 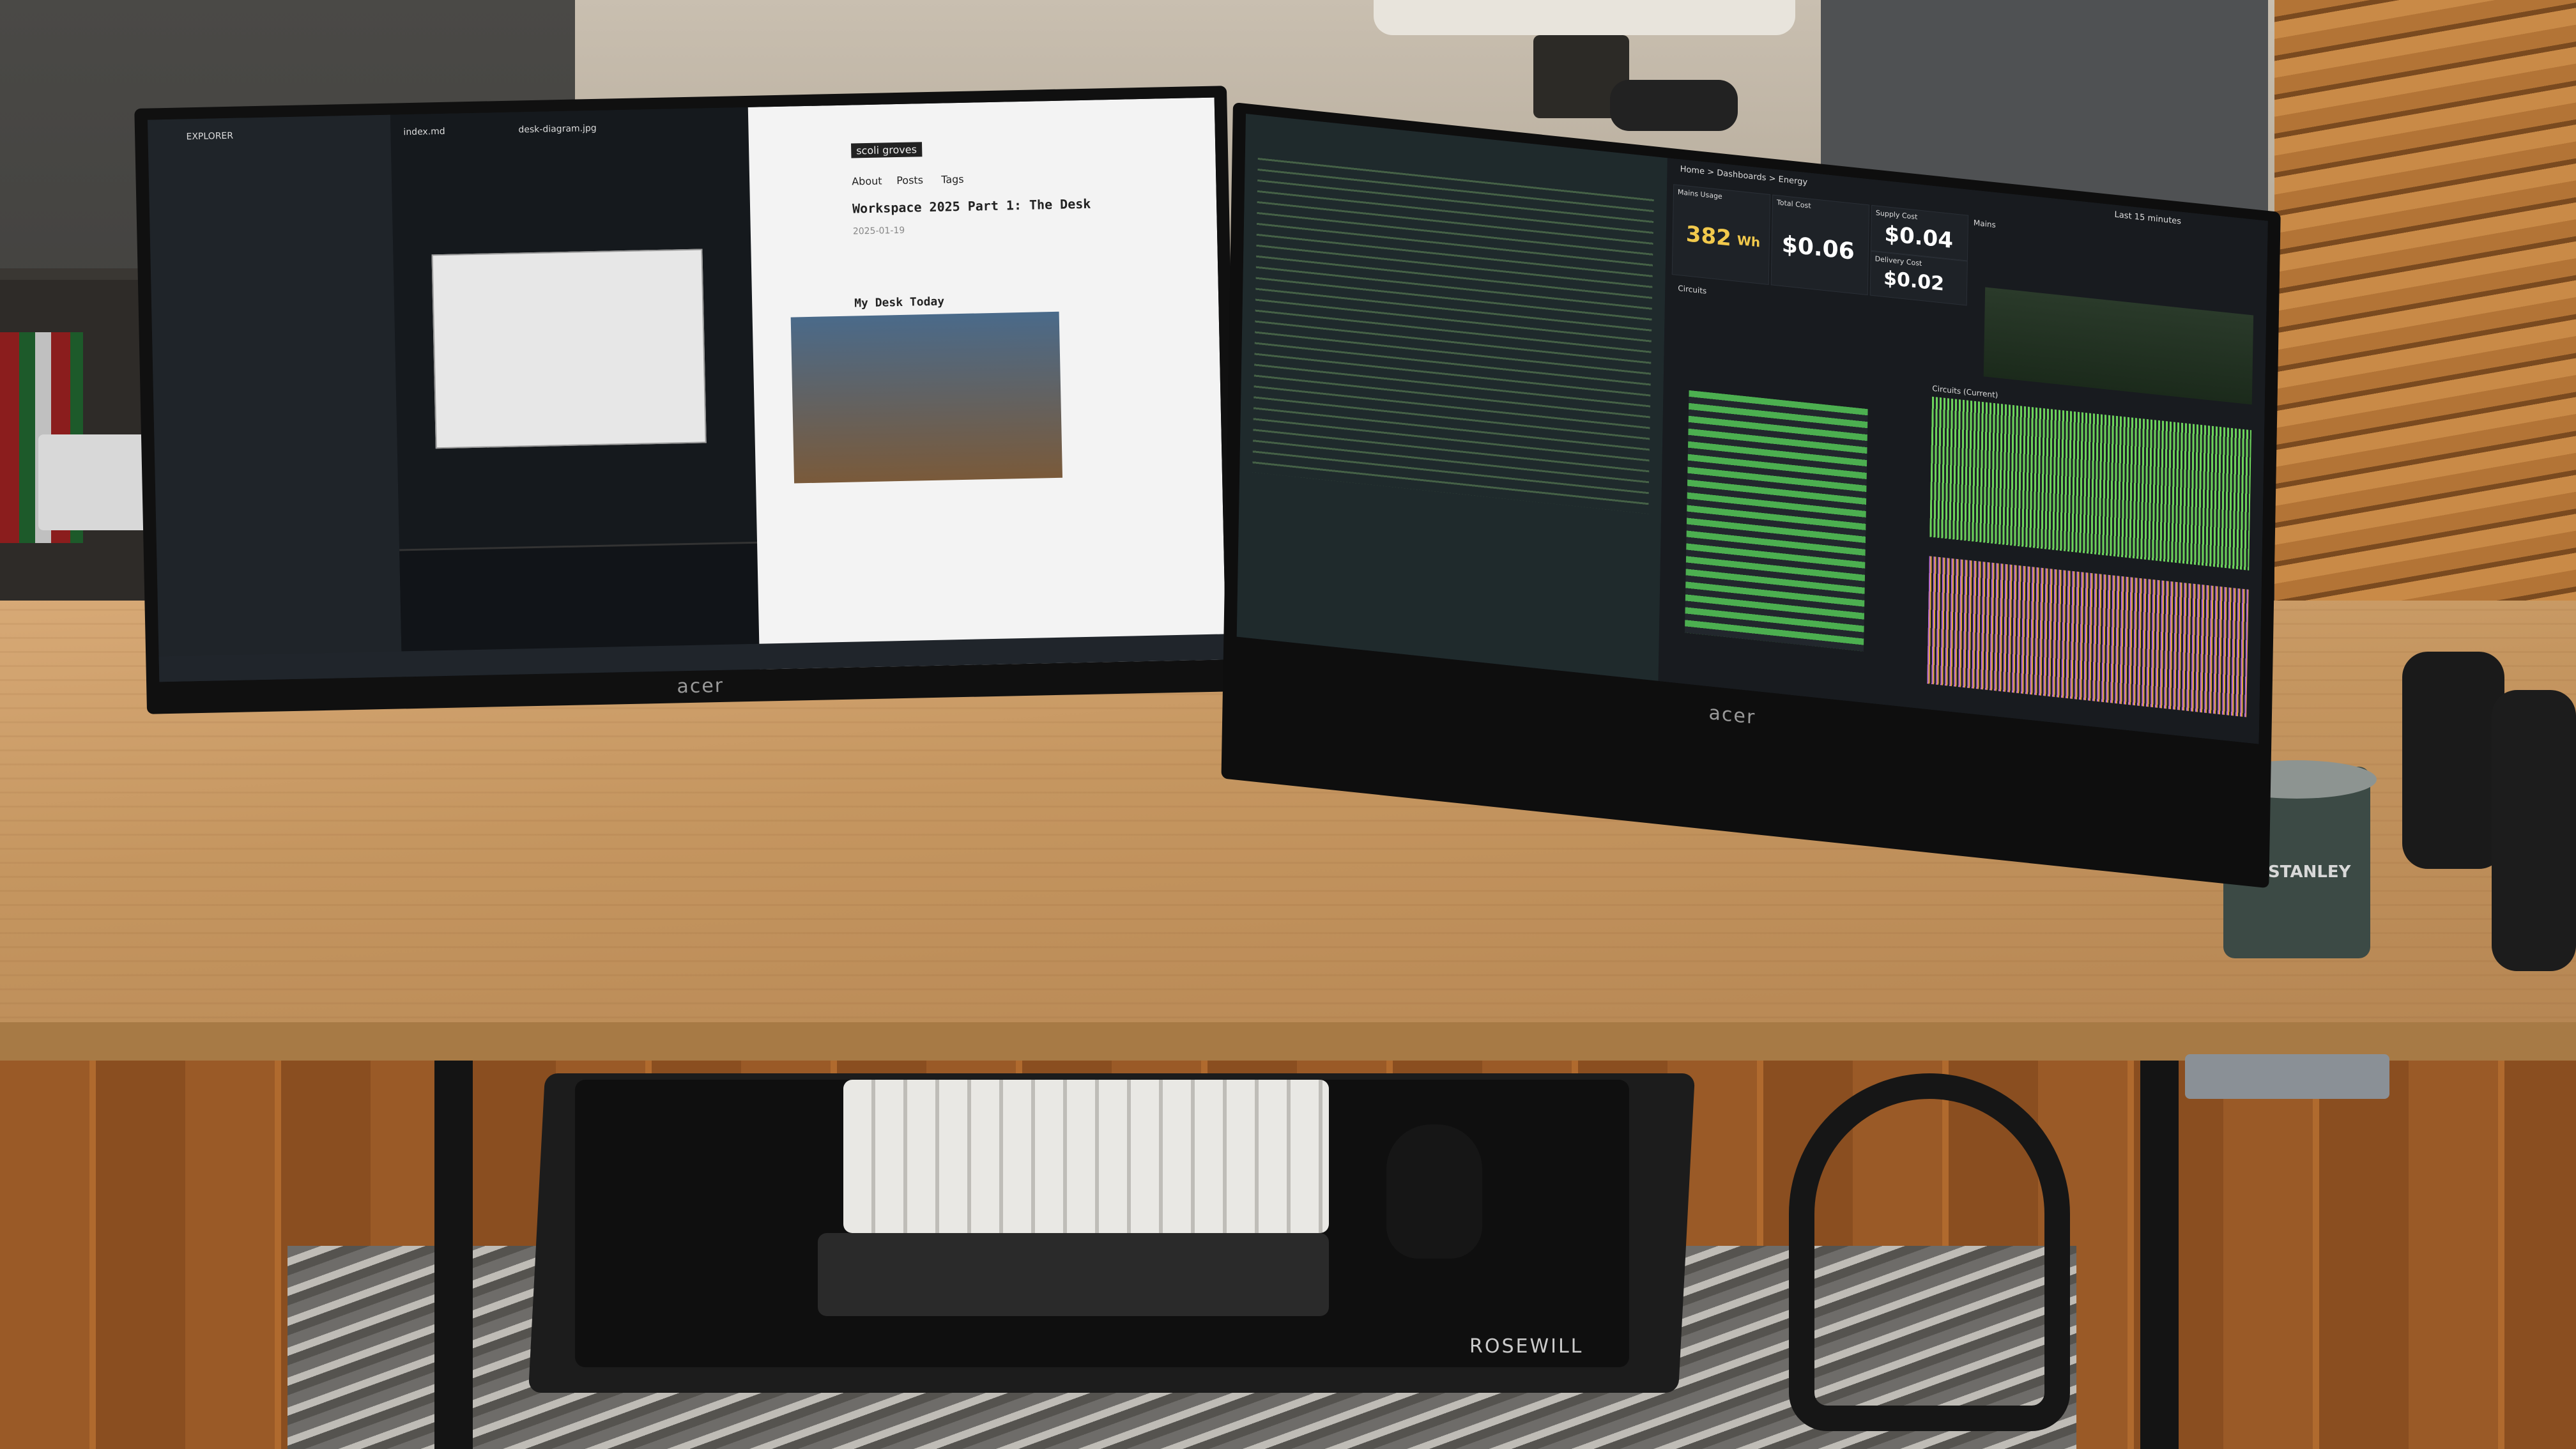 What do you see at coordinates (424, 132) in the screenshot?
I see `editor-tab-1: index.md` at bounding box center [424, 132].